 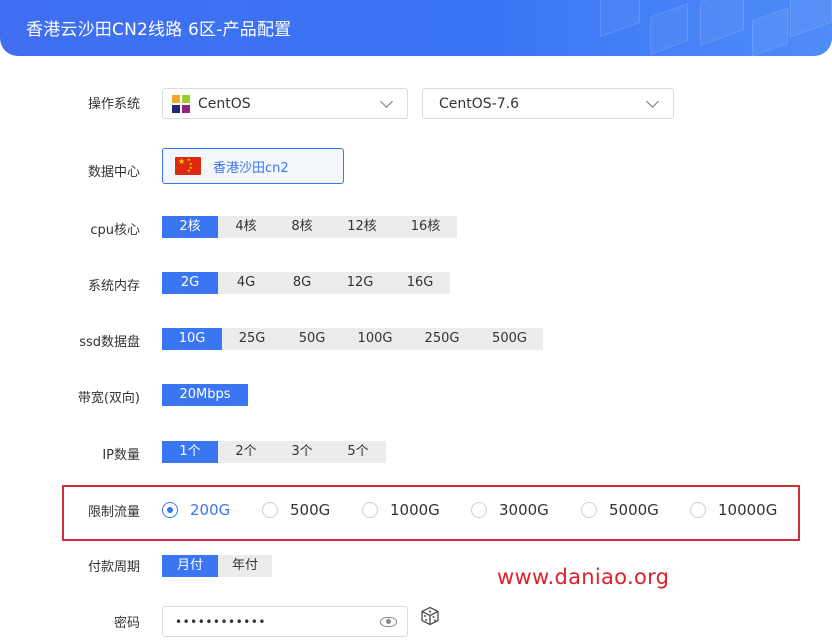 What do you see at coordinates (170, 510) in the screenshot?
I see `radio-checked-icon` at bounding box center [170, 510].